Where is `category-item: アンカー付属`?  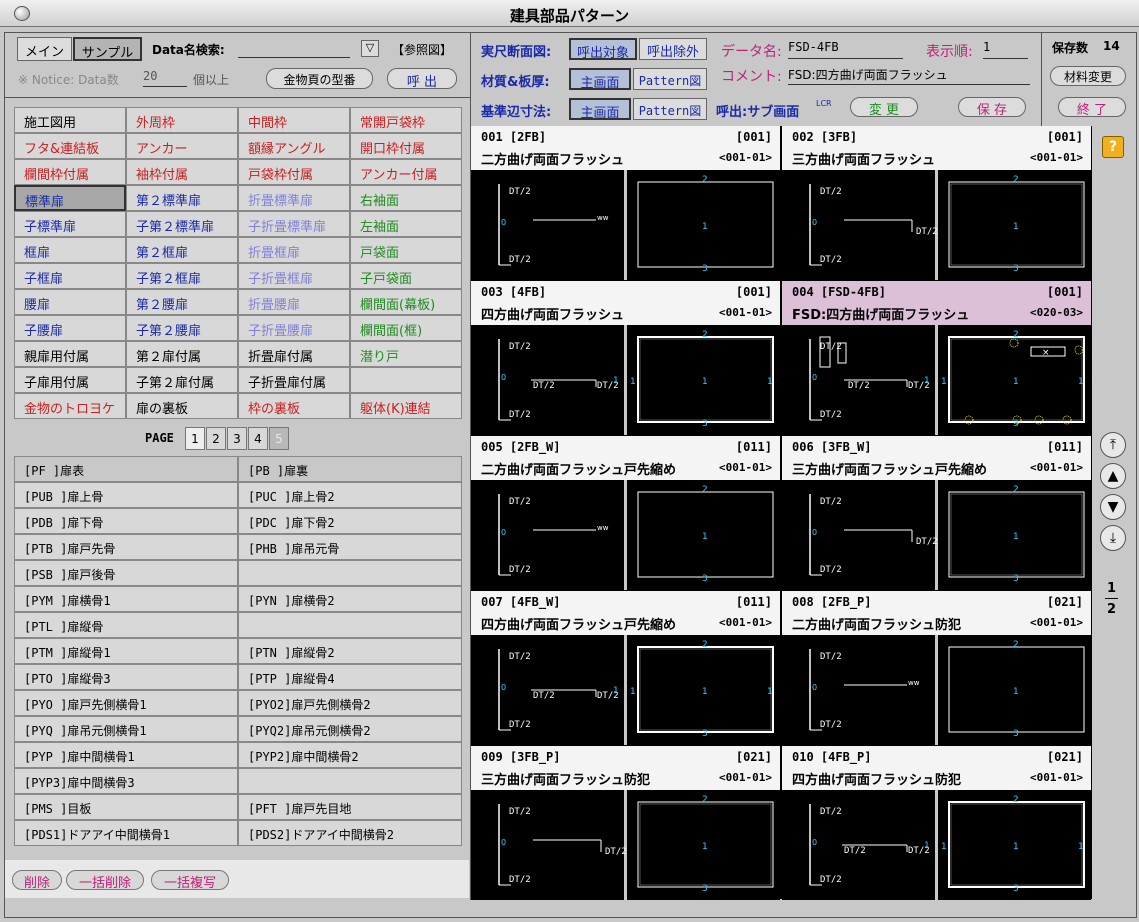 category-item: アンカー付属 is located at coordinates (406, 172).